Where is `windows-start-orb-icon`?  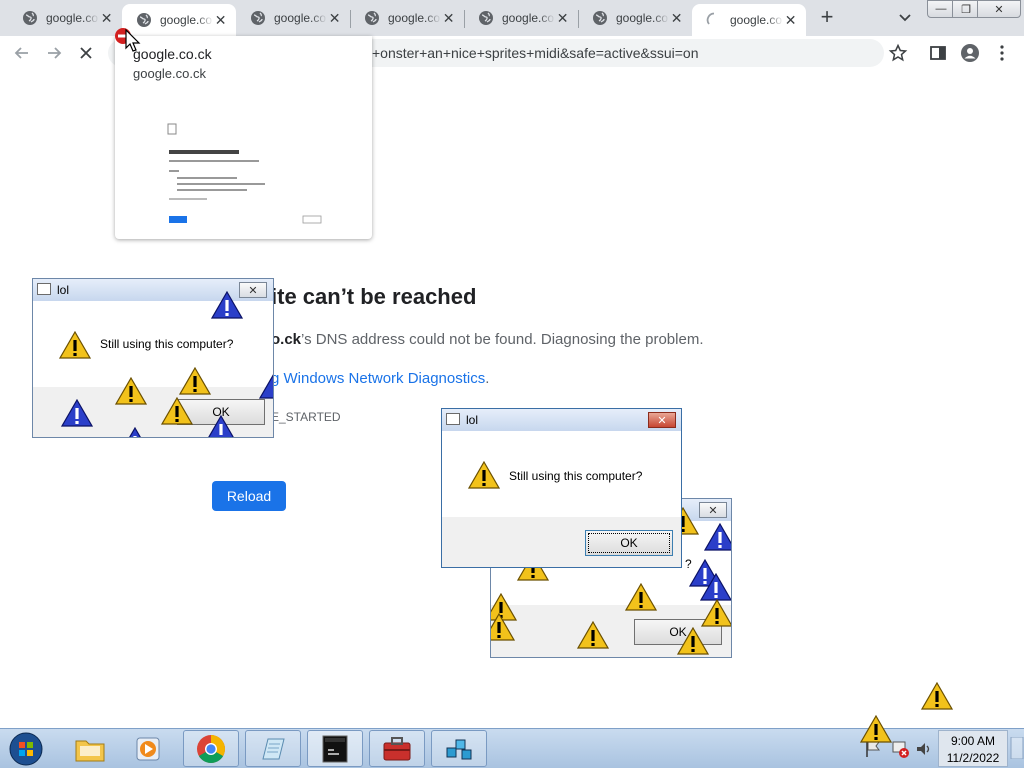
windows-start-orb-icon is located at coordinates (26, 748).